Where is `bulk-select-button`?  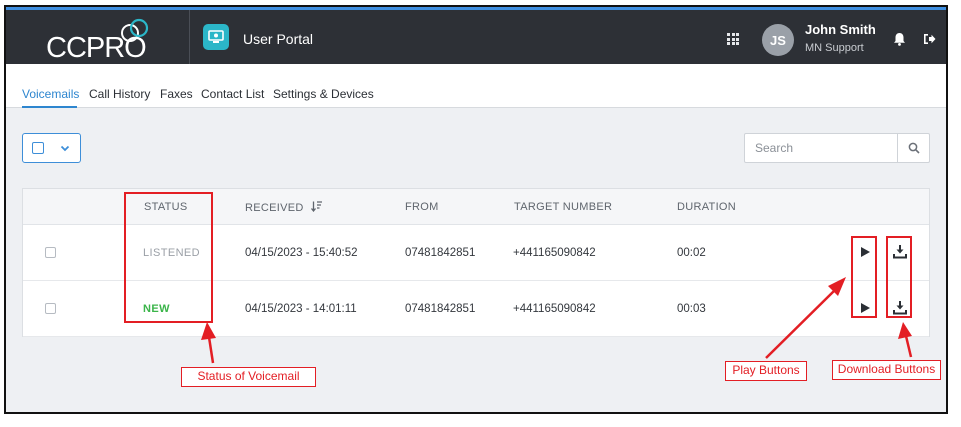
bulk-select-button is located at coordinates (51, 148).